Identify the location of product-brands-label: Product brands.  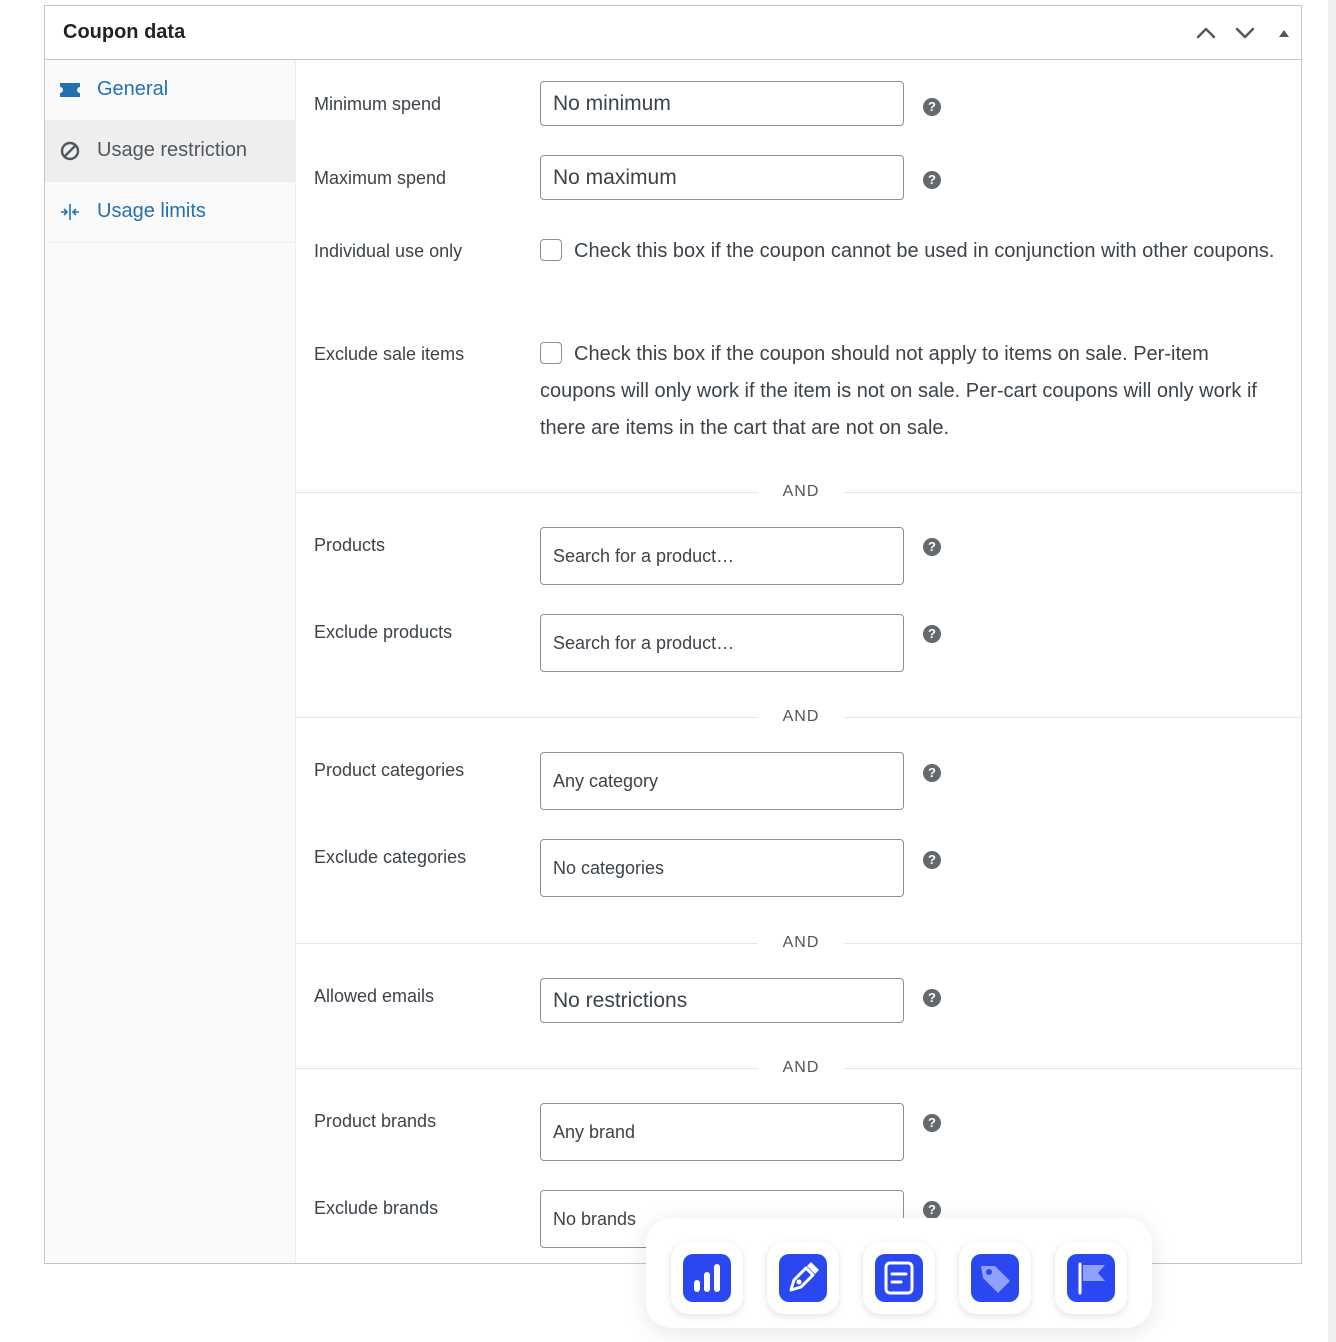
(375, 1121).